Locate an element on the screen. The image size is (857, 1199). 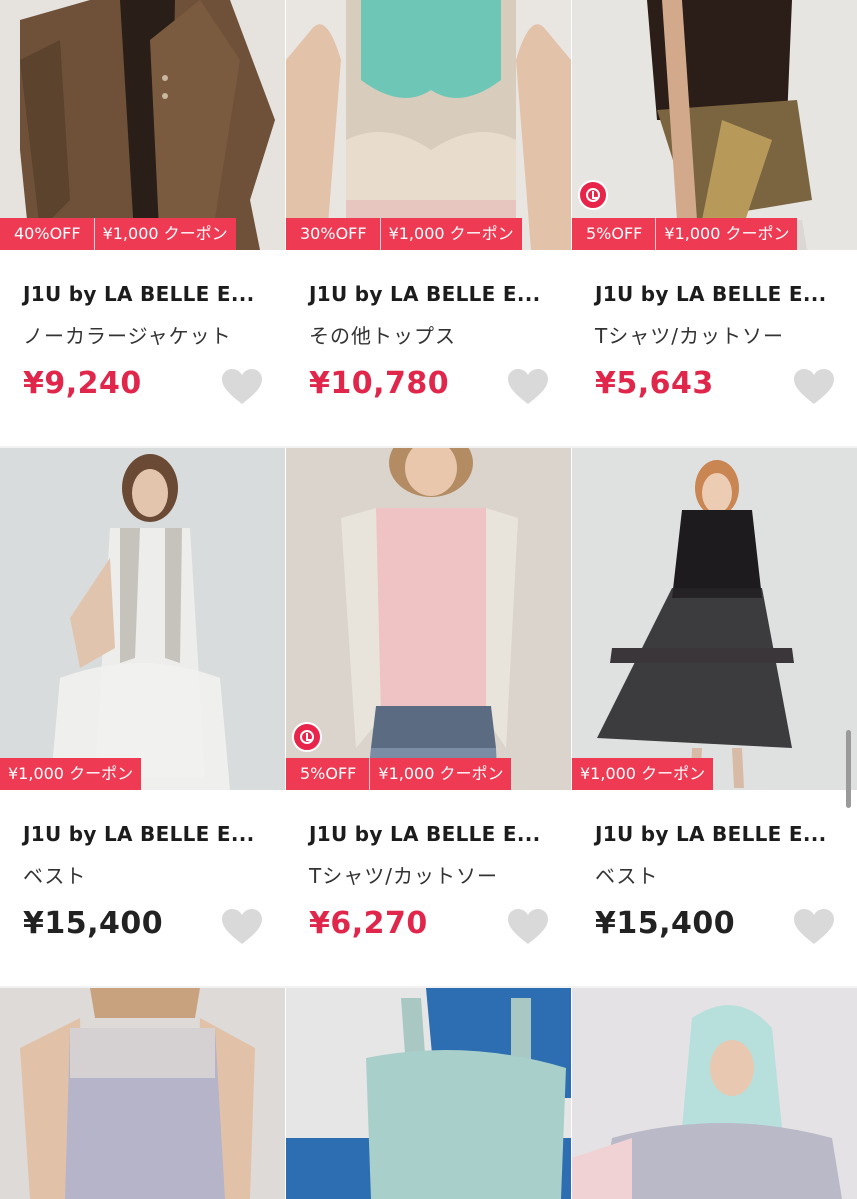
product-price: ¥9,240 is located at coordinates (82, 383).